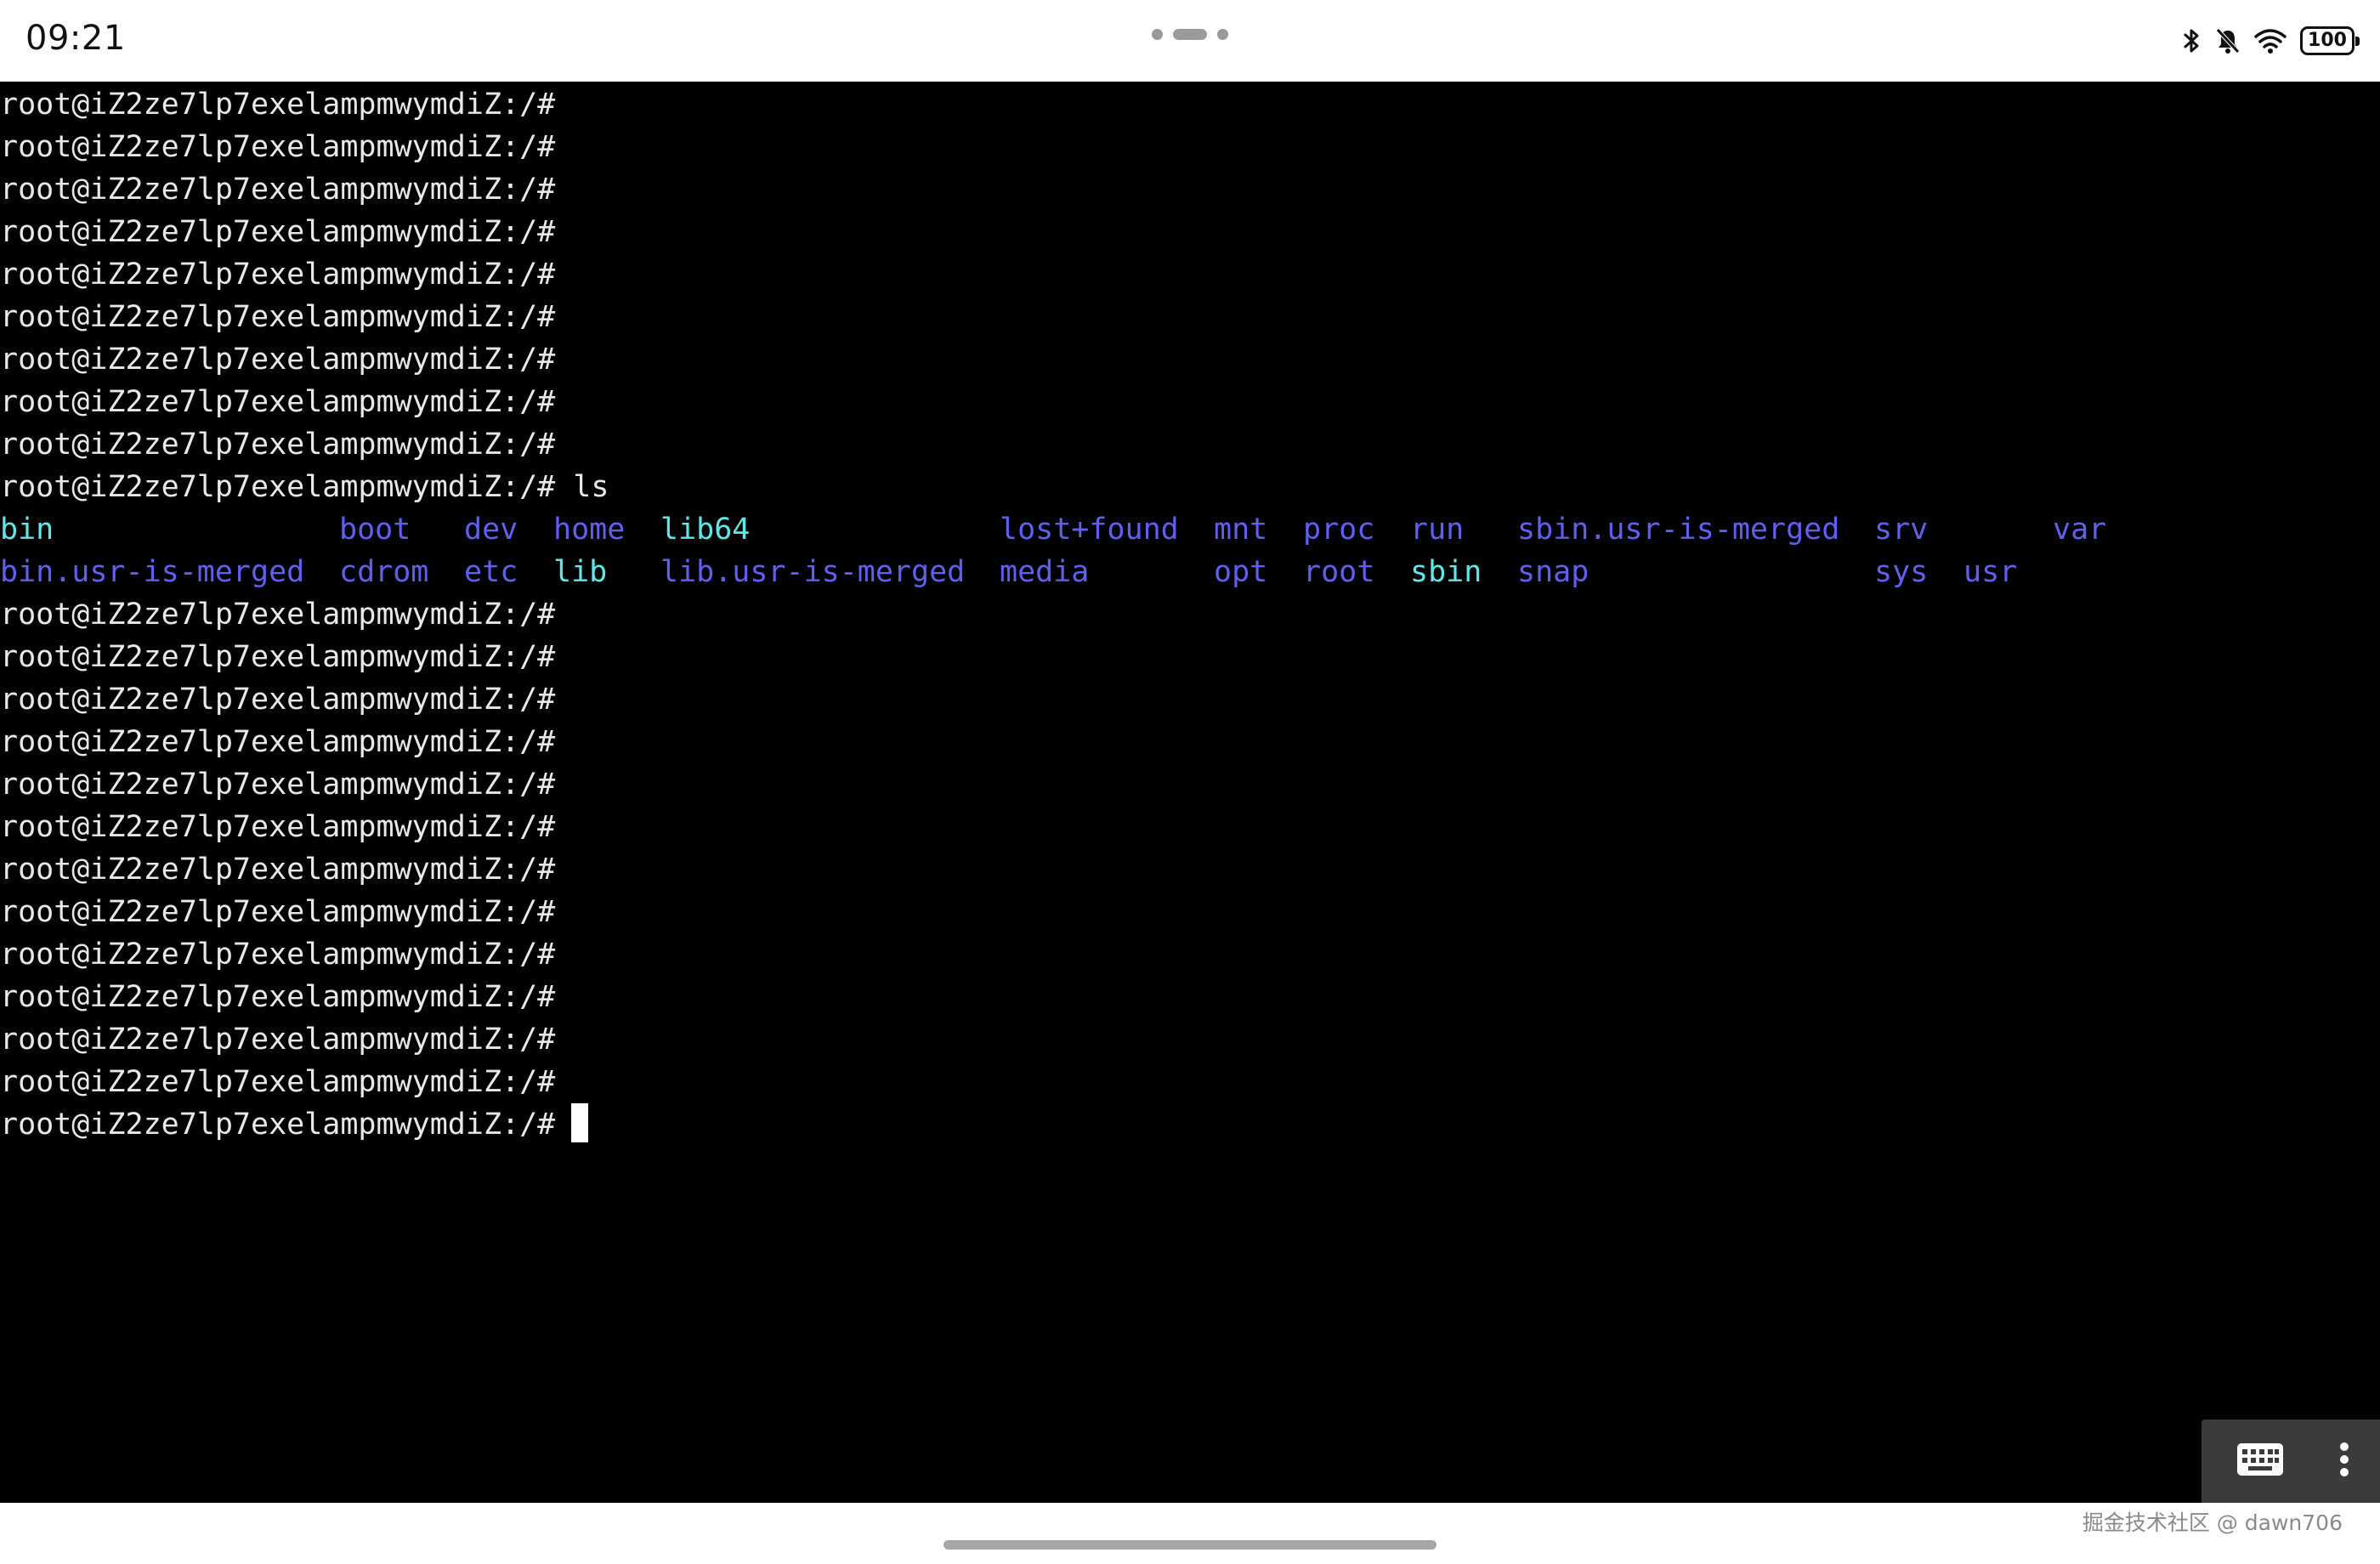 The image size is (2380, 1564). I want to click on status-time: 09:21, so click(76, 38).